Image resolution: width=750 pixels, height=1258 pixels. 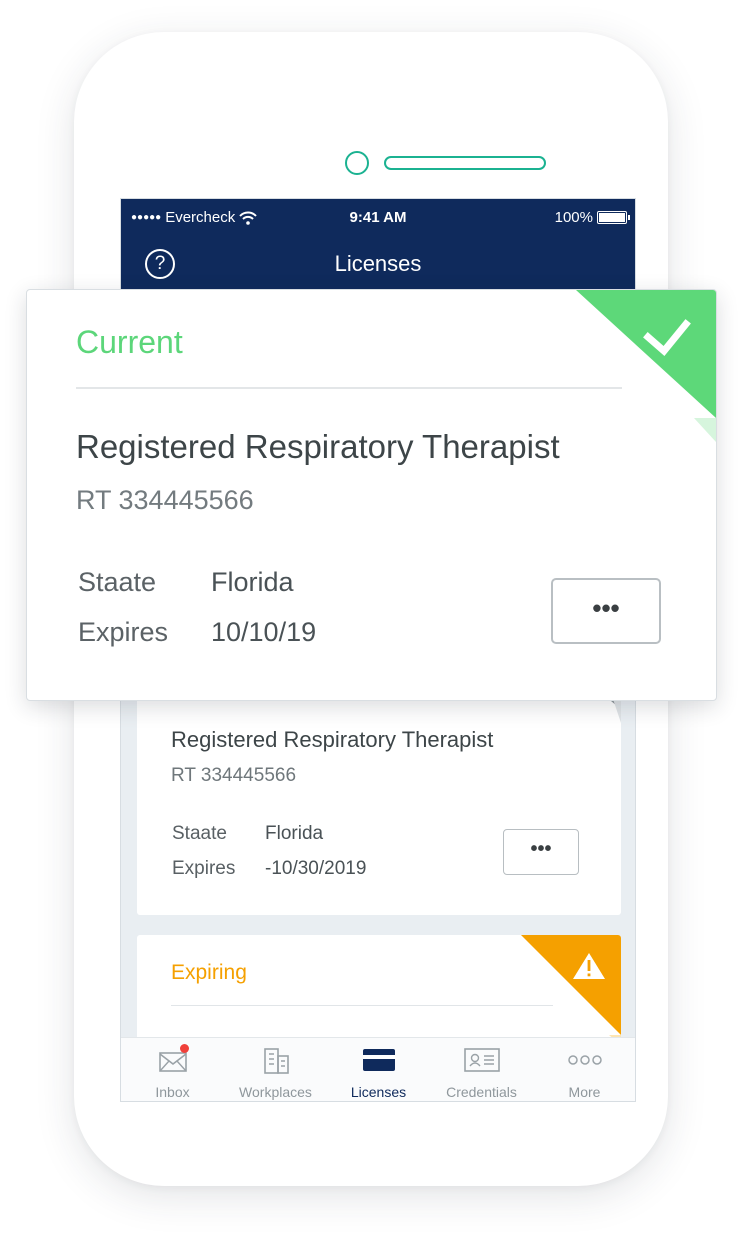 What do you see at coordinates (276, 1061) in the screenshot?
I see `building-icon` at bounding box center [276, 1061].